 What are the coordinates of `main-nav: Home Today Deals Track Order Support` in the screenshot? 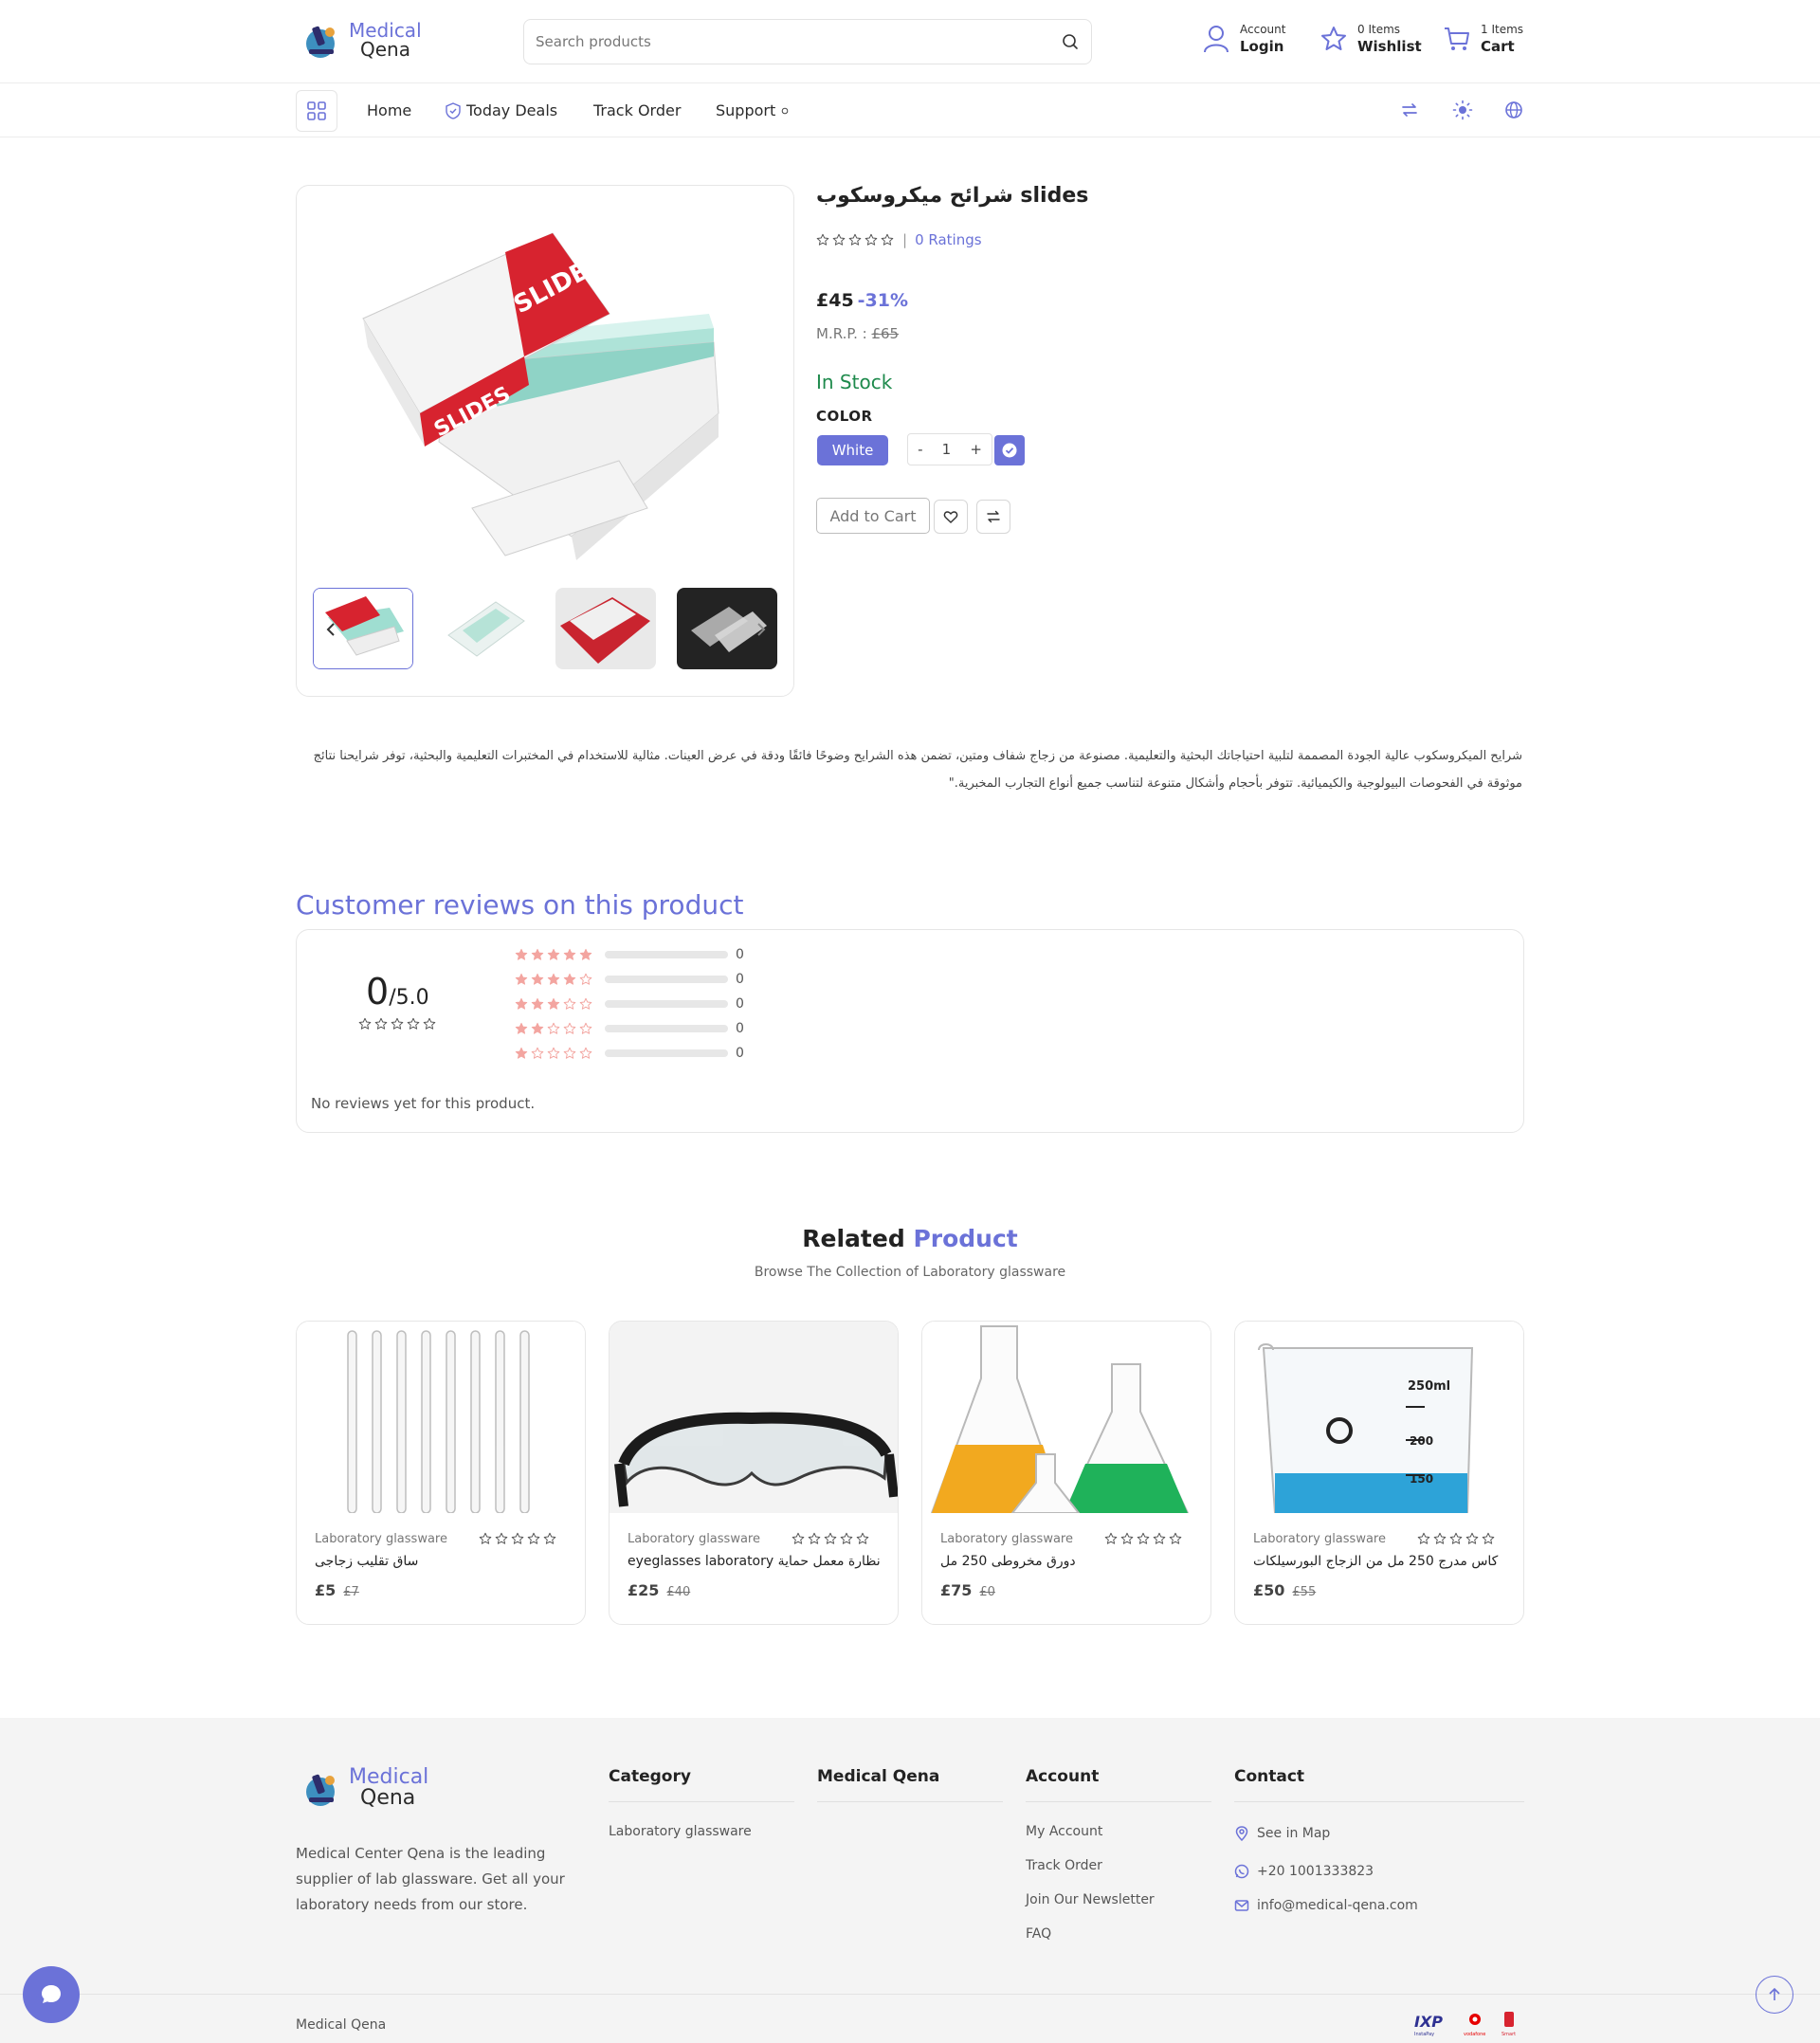 It's located at (910, 110).